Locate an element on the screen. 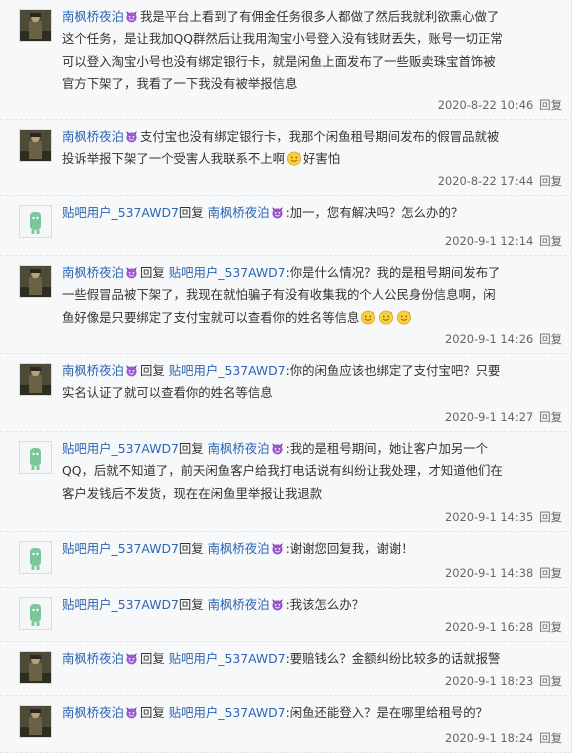  reply-meta: 2020-9-1 12:14 回复 is located at coordinates (503, 241).